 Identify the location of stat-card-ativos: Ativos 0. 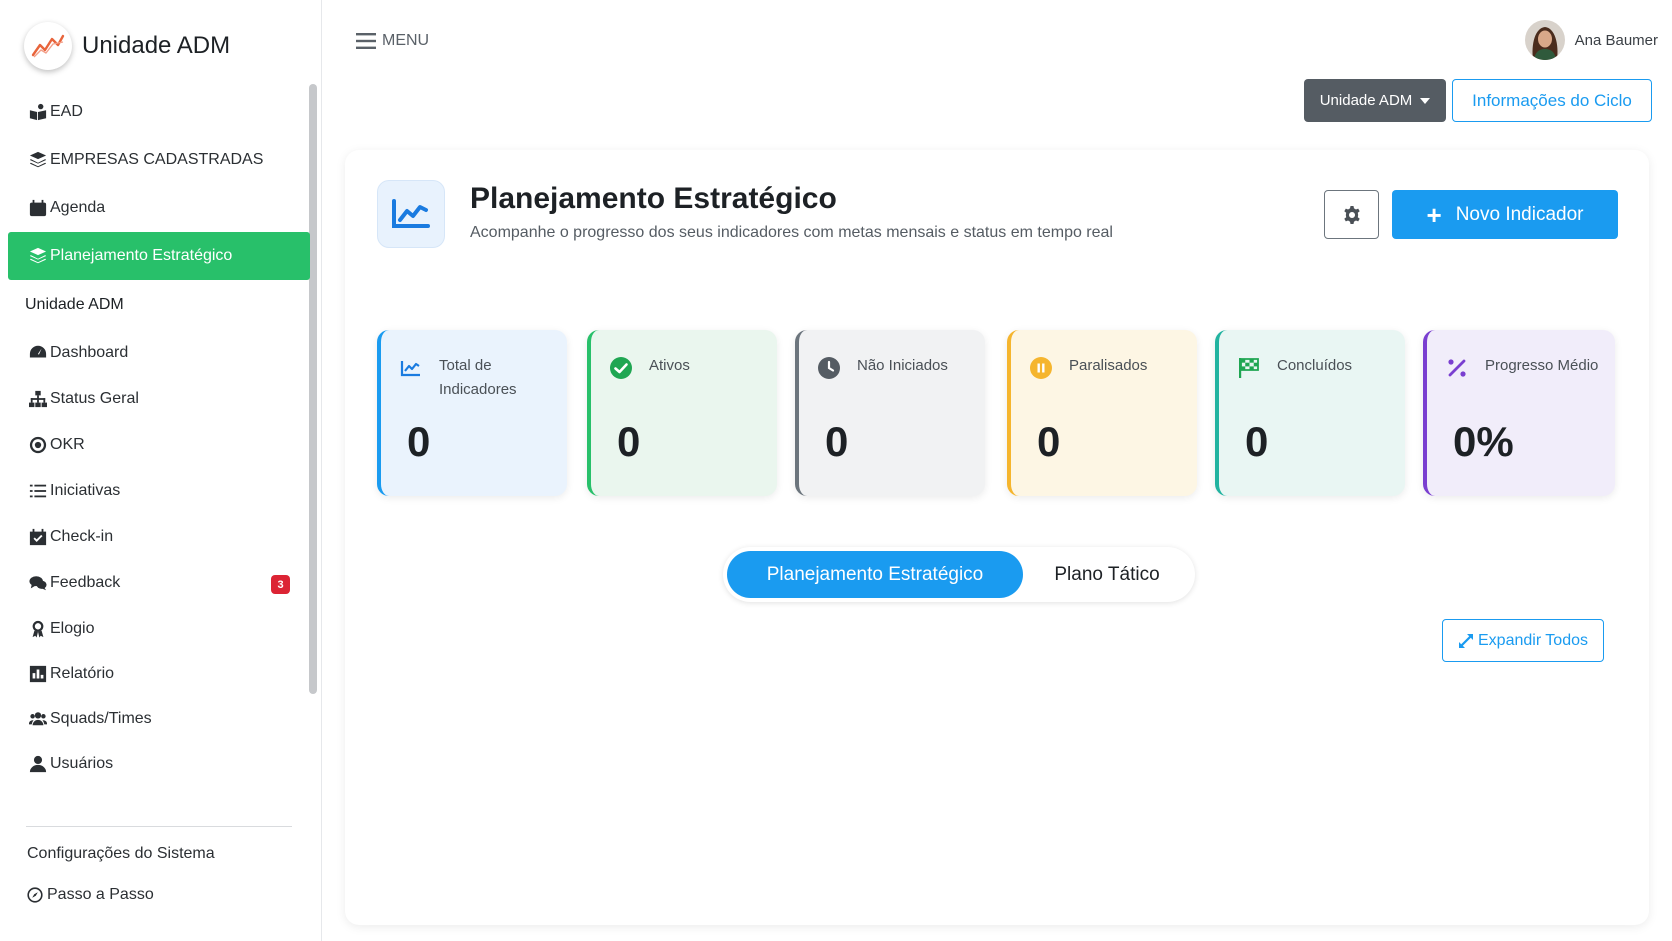
(682, 413).